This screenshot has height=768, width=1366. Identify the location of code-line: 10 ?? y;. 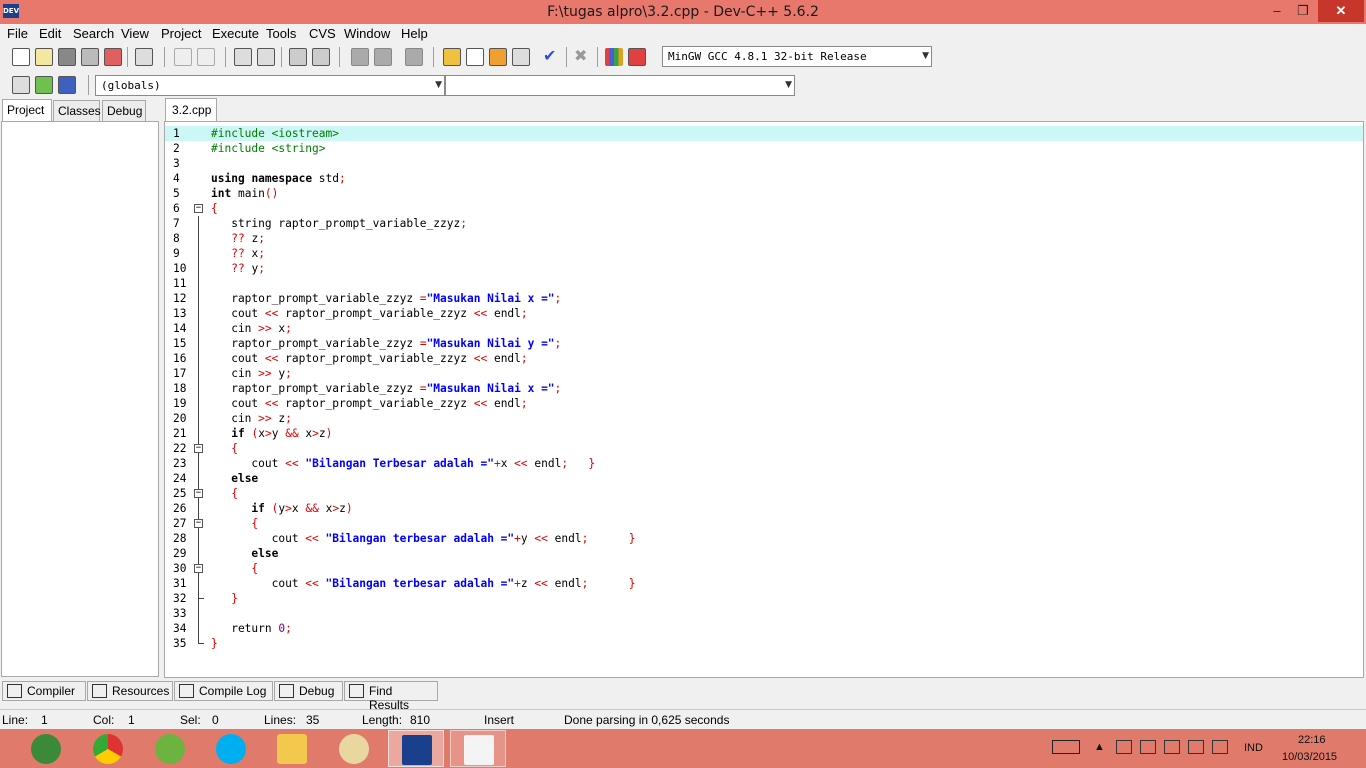
(764, 268).